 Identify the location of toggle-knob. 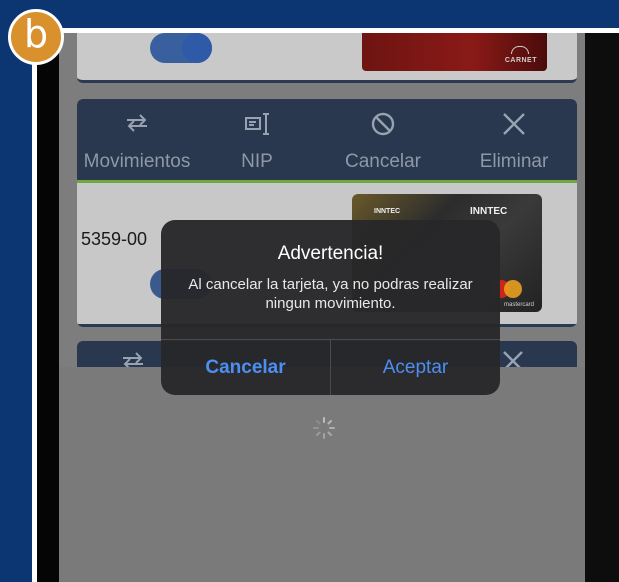
(197, 48).